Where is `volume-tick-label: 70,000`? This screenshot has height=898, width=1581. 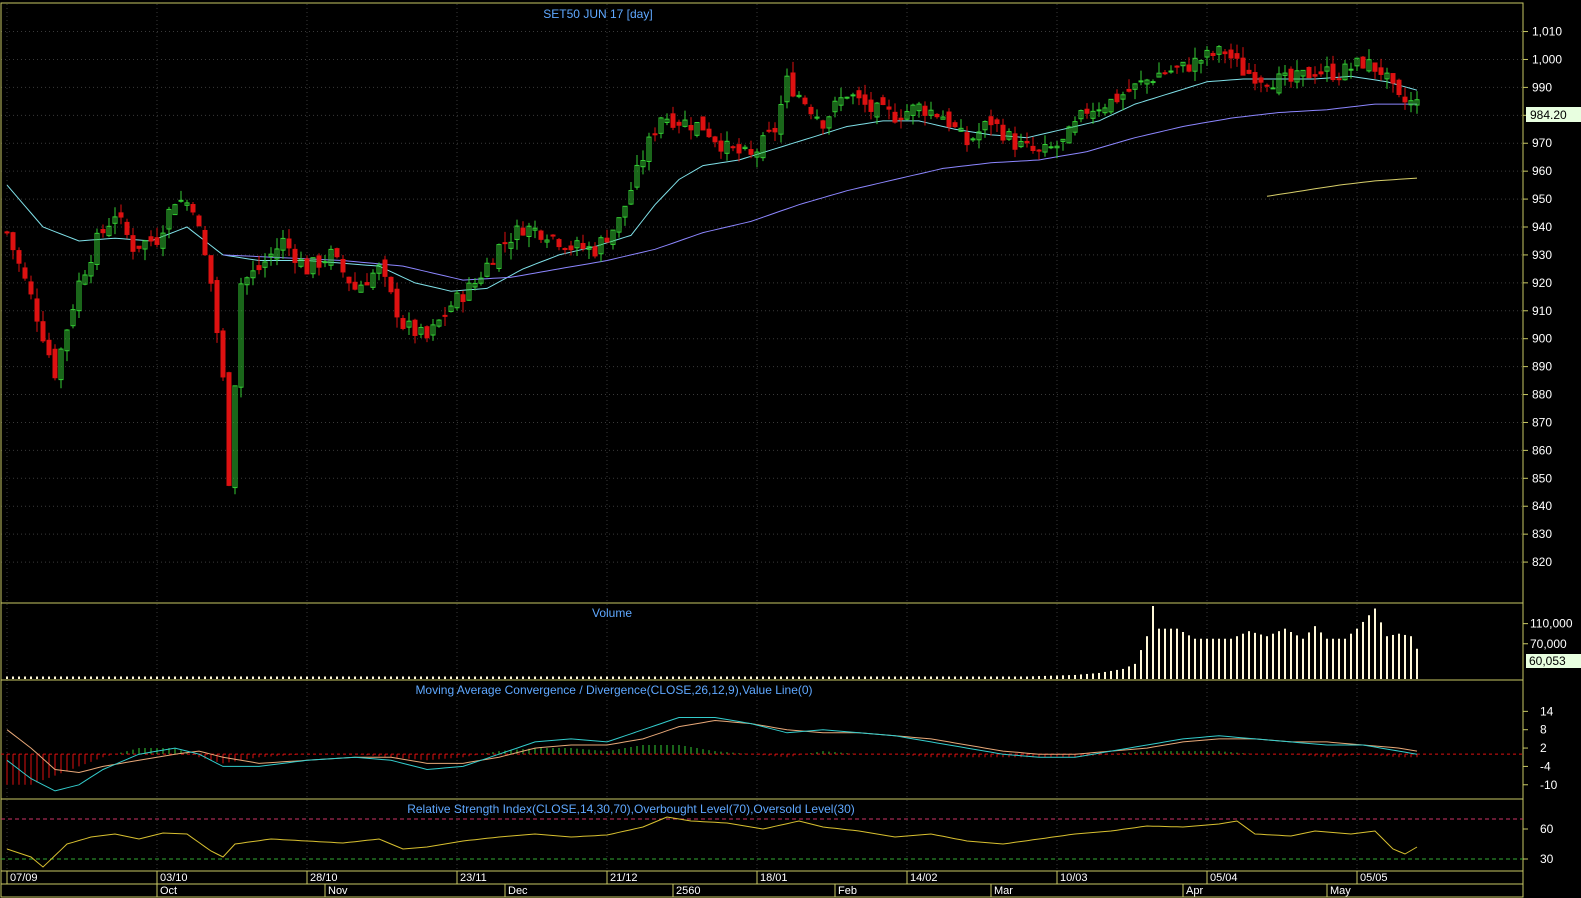 volume-tick-label: 70,000 is located at coordinates (1548, 644).